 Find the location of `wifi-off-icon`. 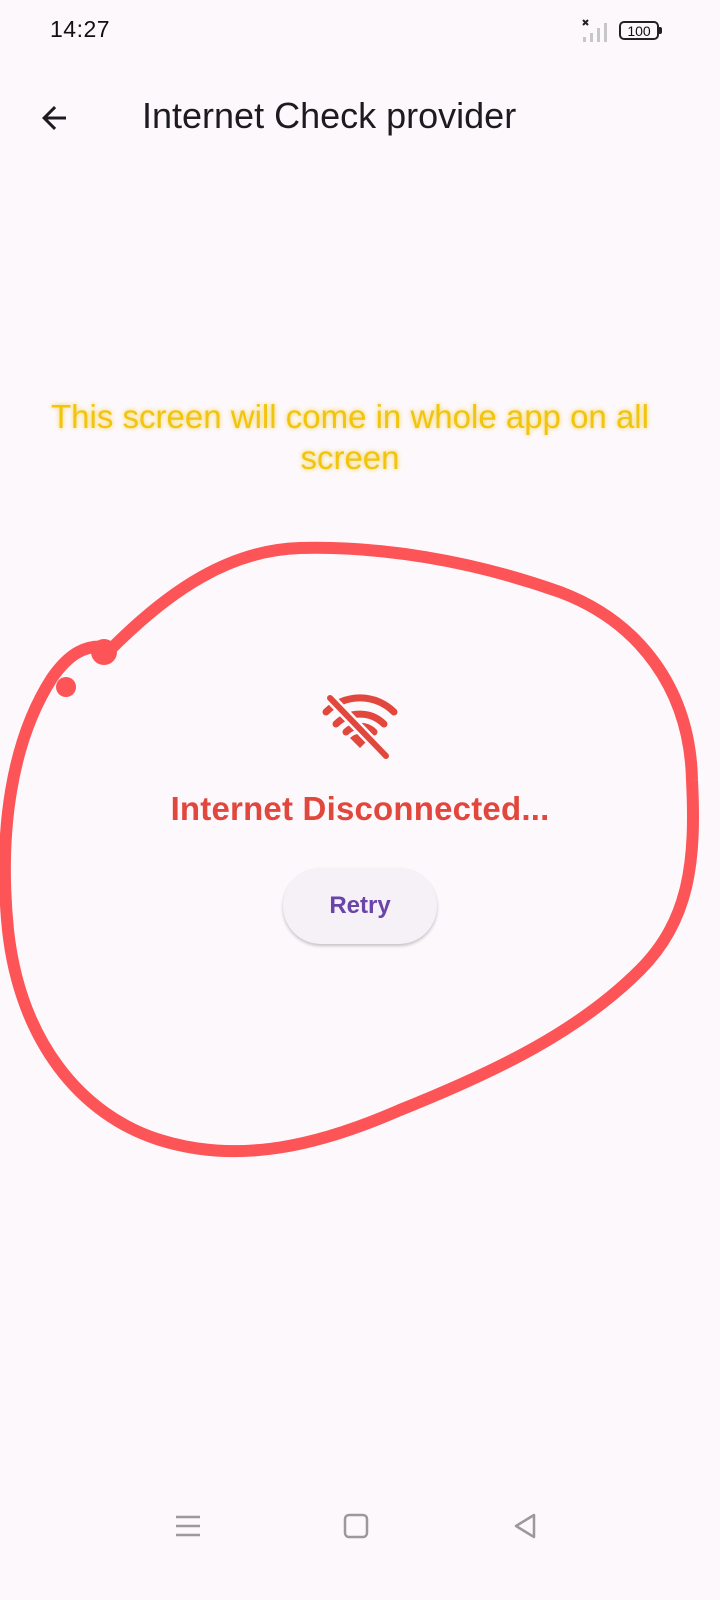

wifi-off-icon is located at coordinates (360, 726).